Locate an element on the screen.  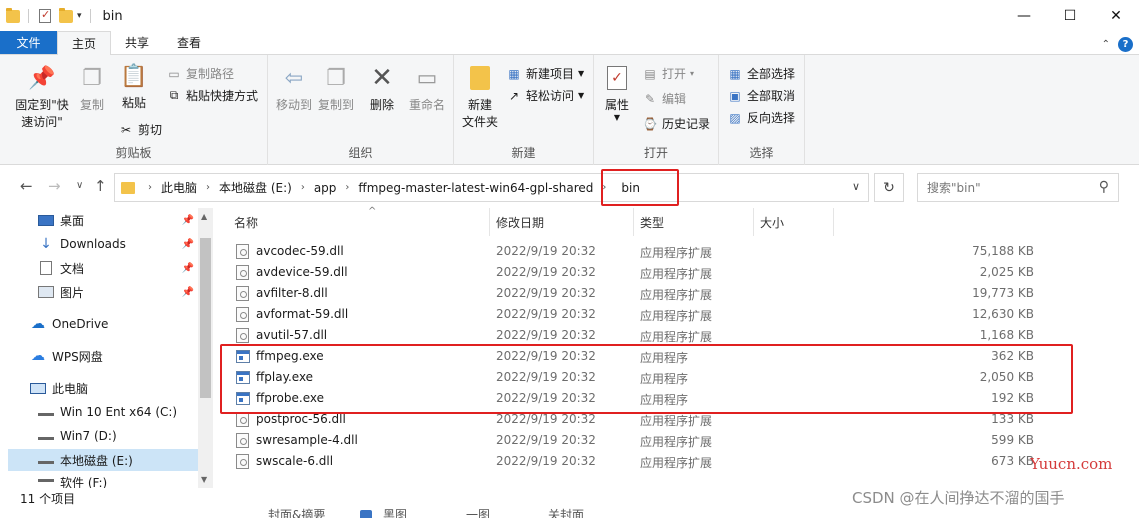
rename-button: ▭ 重命名 is located at coordinates (427, 88).